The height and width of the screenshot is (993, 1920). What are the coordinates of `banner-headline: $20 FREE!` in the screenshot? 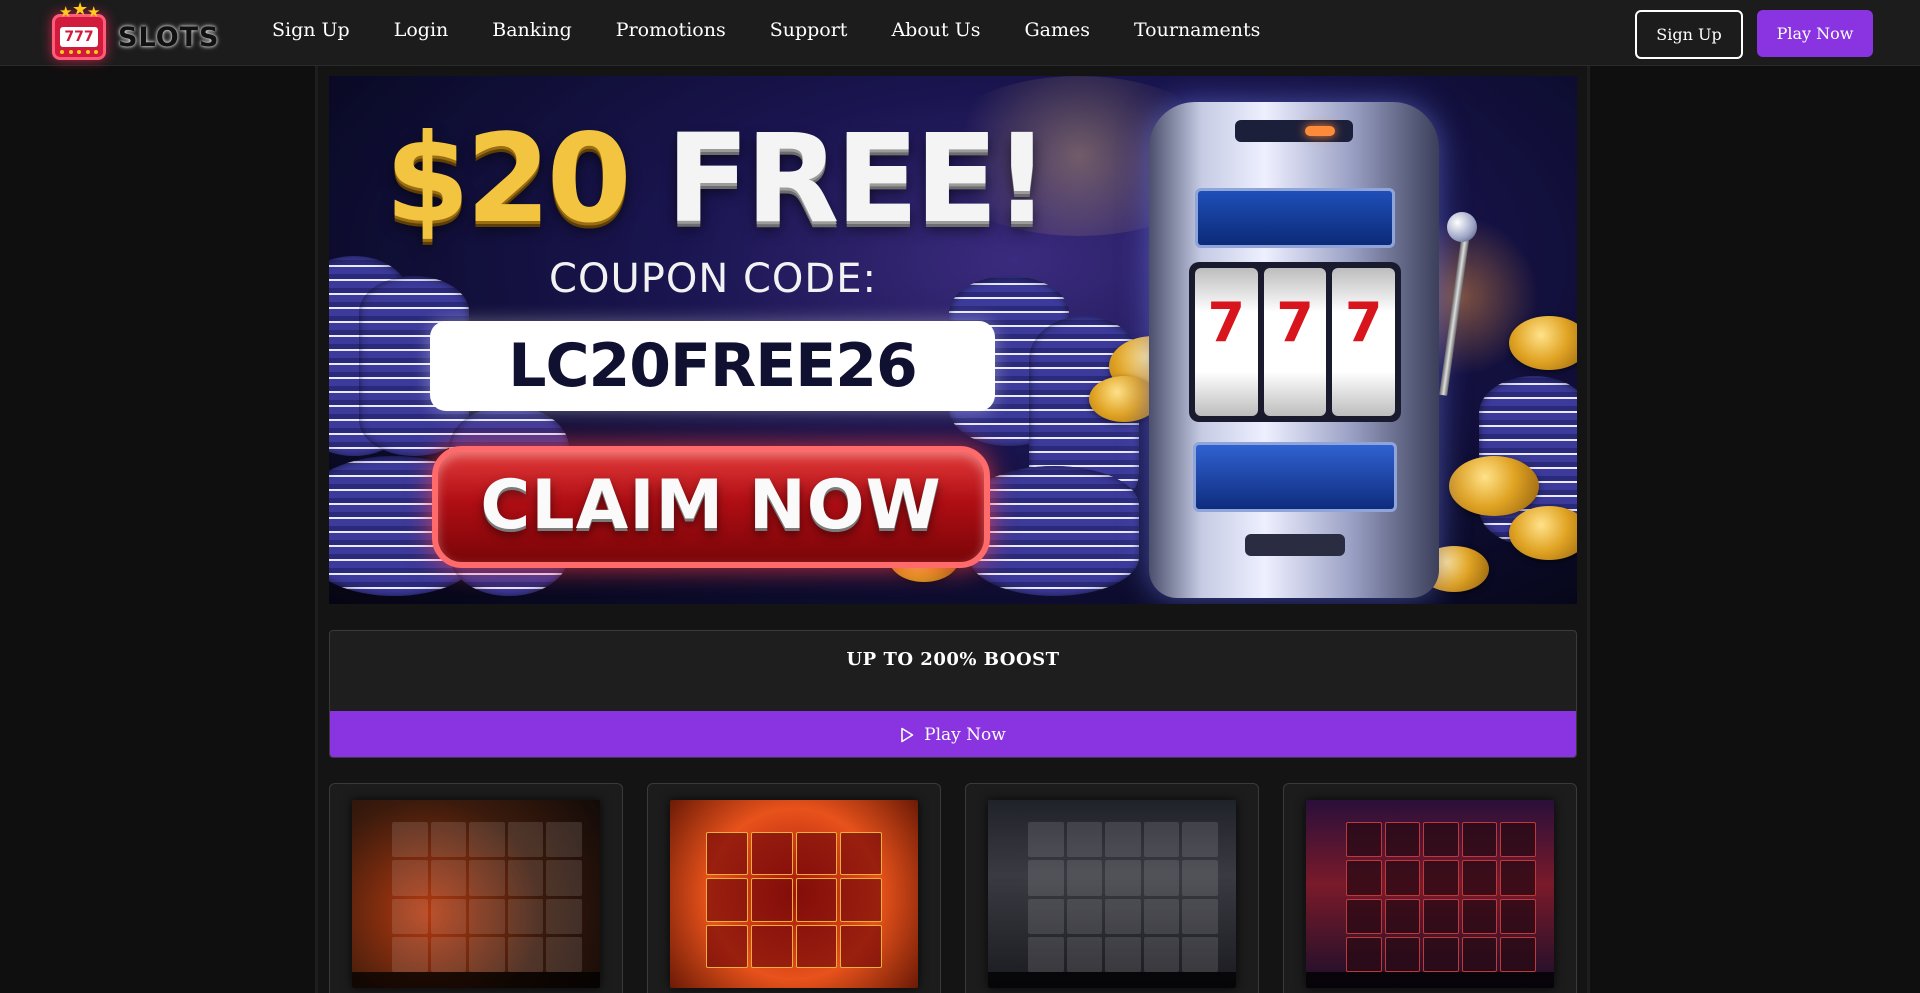 It's located at (717, 179).